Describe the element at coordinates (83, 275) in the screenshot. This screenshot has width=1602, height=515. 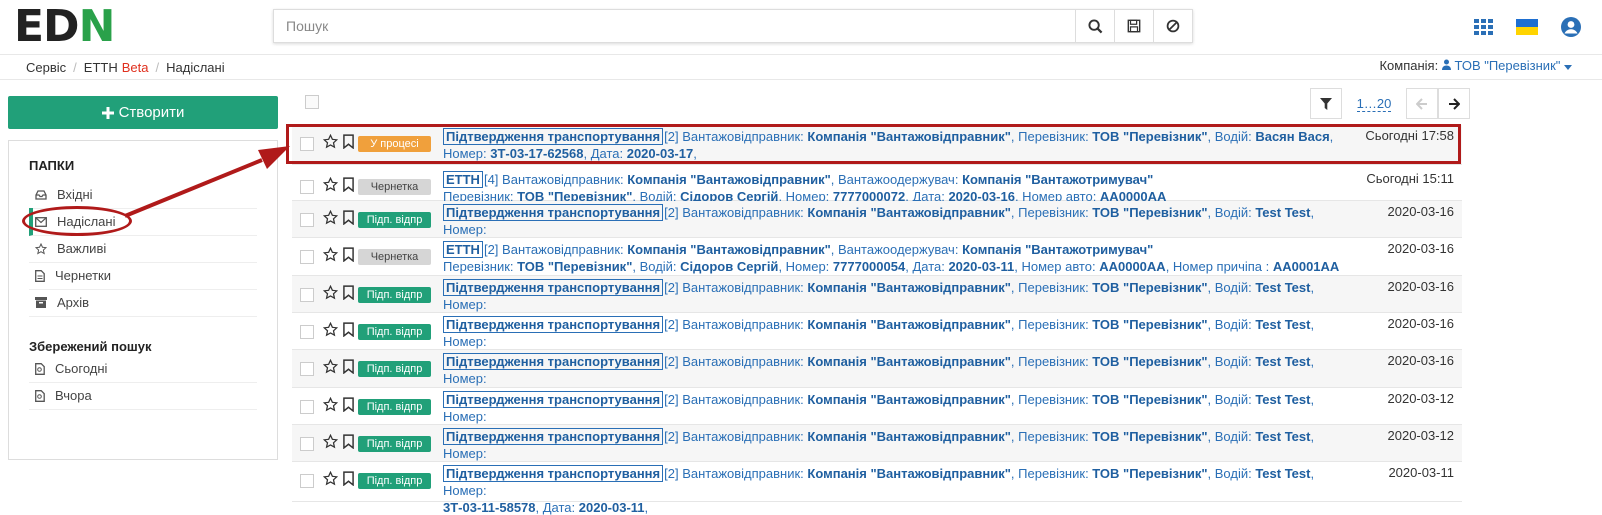
I see `folder-label: Чернетки` at that location.